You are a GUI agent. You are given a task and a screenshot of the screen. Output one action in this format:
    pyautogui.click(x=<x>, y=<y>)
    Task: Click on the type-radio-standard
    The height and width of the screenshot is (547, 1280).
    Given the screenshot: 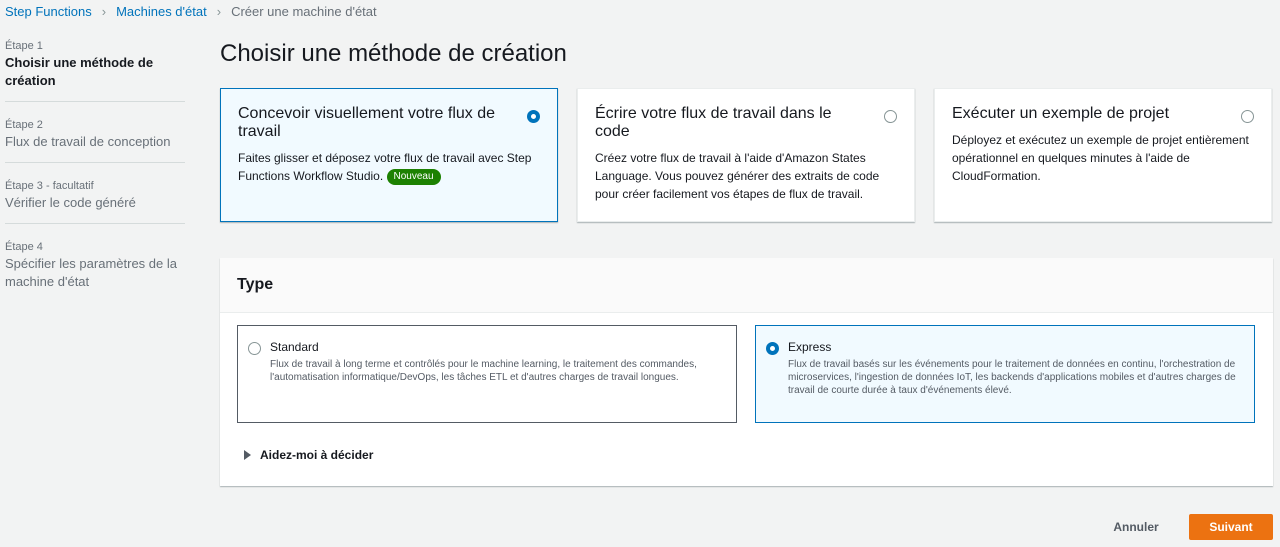 What is the action you would take?
    pyautogui.click(x=254, y=348)
    